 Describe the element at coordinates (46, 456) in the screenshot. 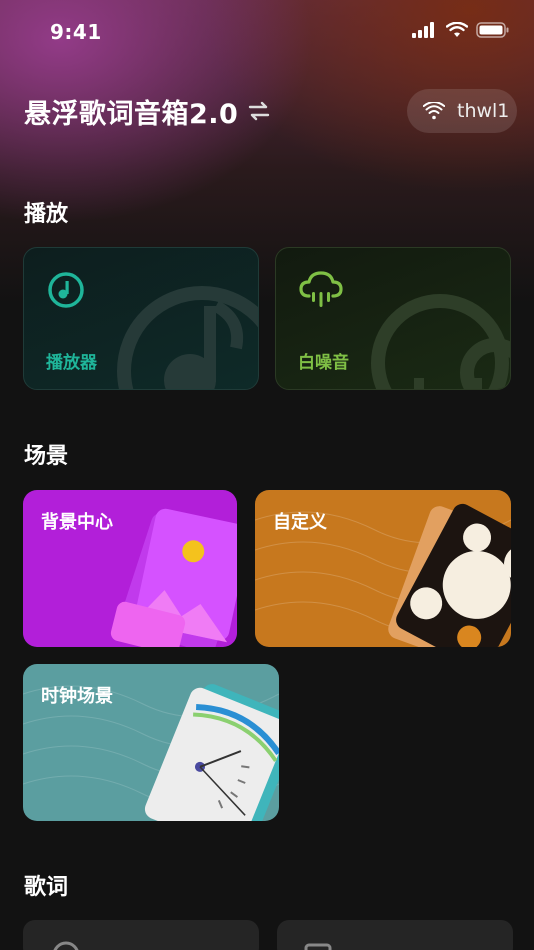

I see `section-title-scene: 场景` at that location.